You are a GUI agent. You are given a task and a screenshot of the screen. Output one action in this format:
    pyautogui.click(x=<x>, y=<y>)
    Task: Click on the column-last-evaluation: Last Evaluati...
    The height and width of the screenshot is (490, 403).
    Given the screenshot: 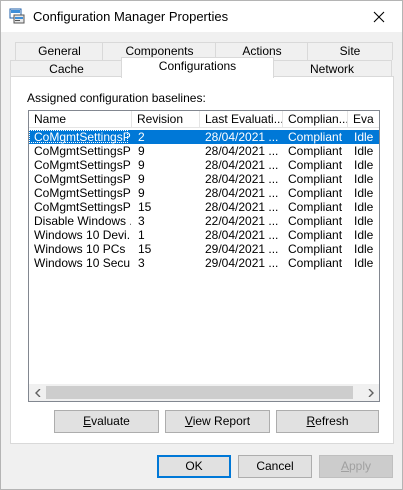 What is the action you would take?
    pyautogui.click(x=241, y=119)
    